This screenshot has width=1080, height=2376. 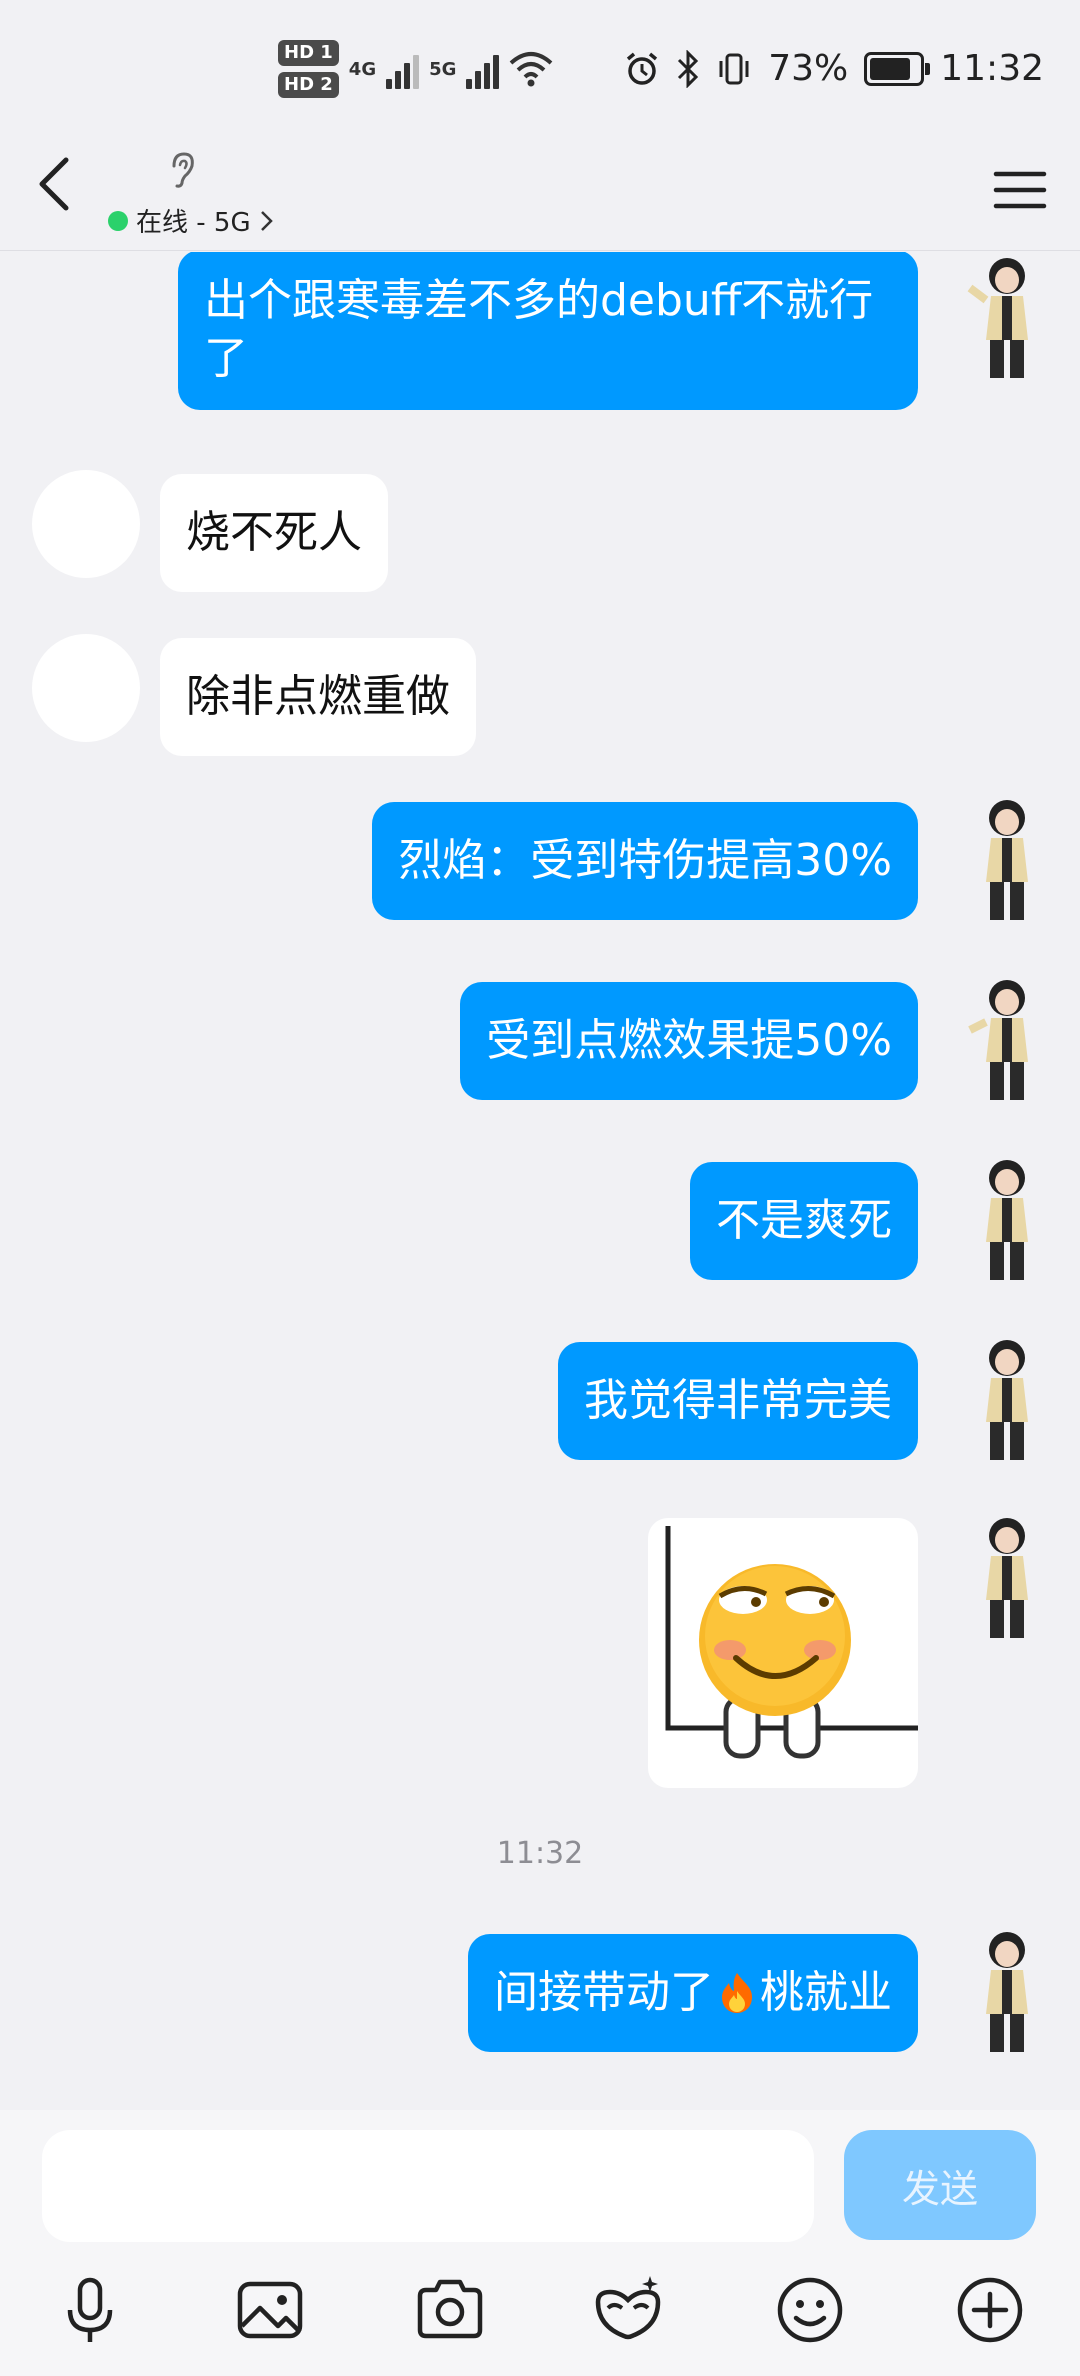 What do you see at coordinates (990, 2310) in the screenshot?
I see `plus-icon` at bounding box center [990, 2310].